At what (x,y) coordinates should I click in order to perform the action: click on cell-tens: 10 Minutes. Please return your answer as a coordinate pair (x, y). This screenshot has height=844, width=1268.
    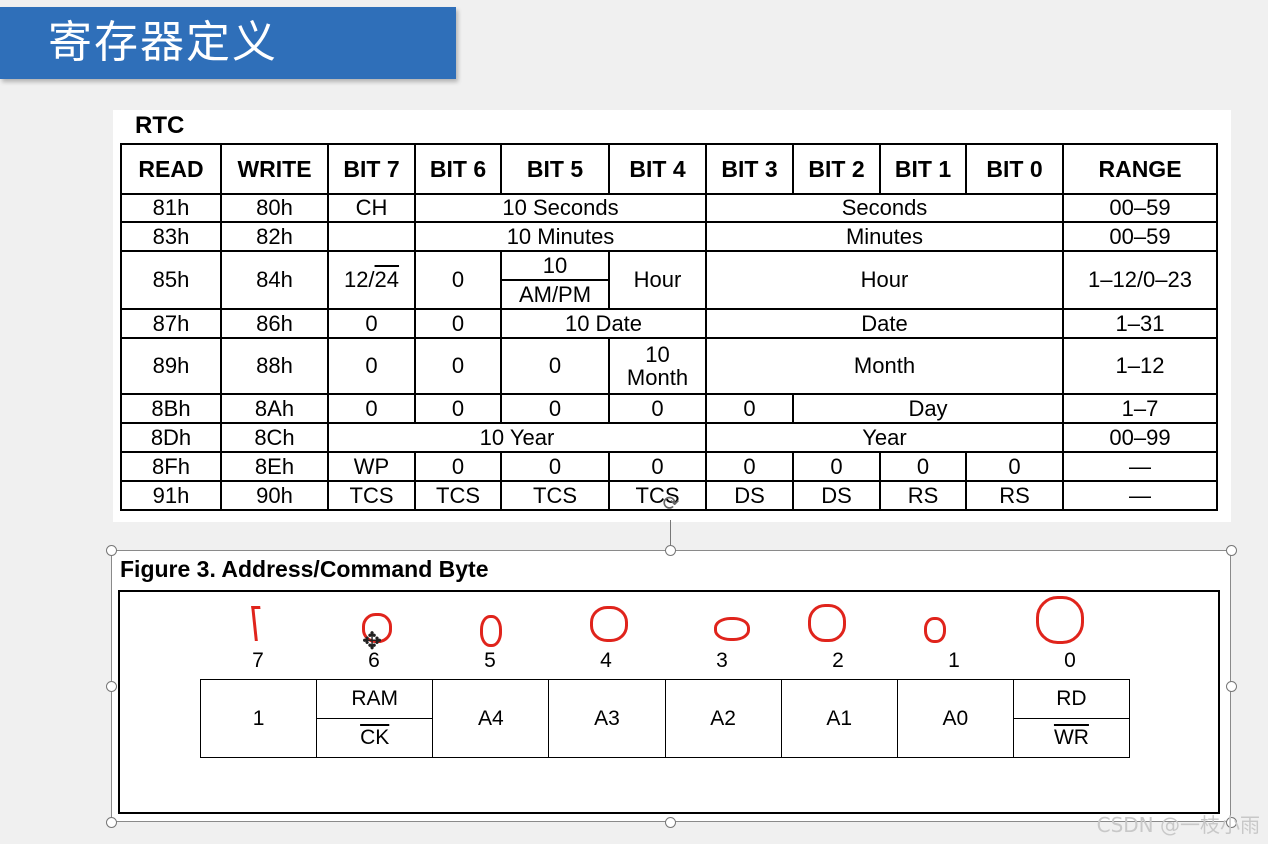
    Looking at the image, I should click on (560, 236).